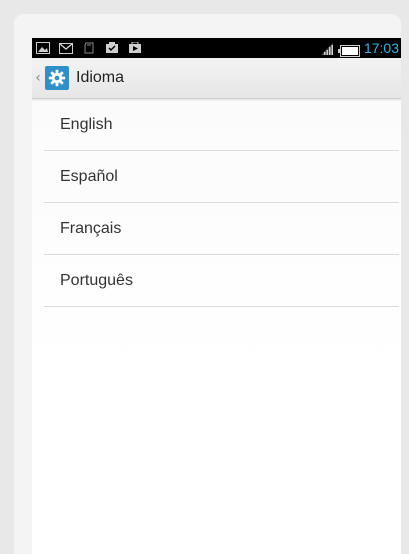 This screenshot has height=554, width=409. Describe the element at coordinates (216, 229) in the screenshot. I see `language-item-francais: Français` at that location.